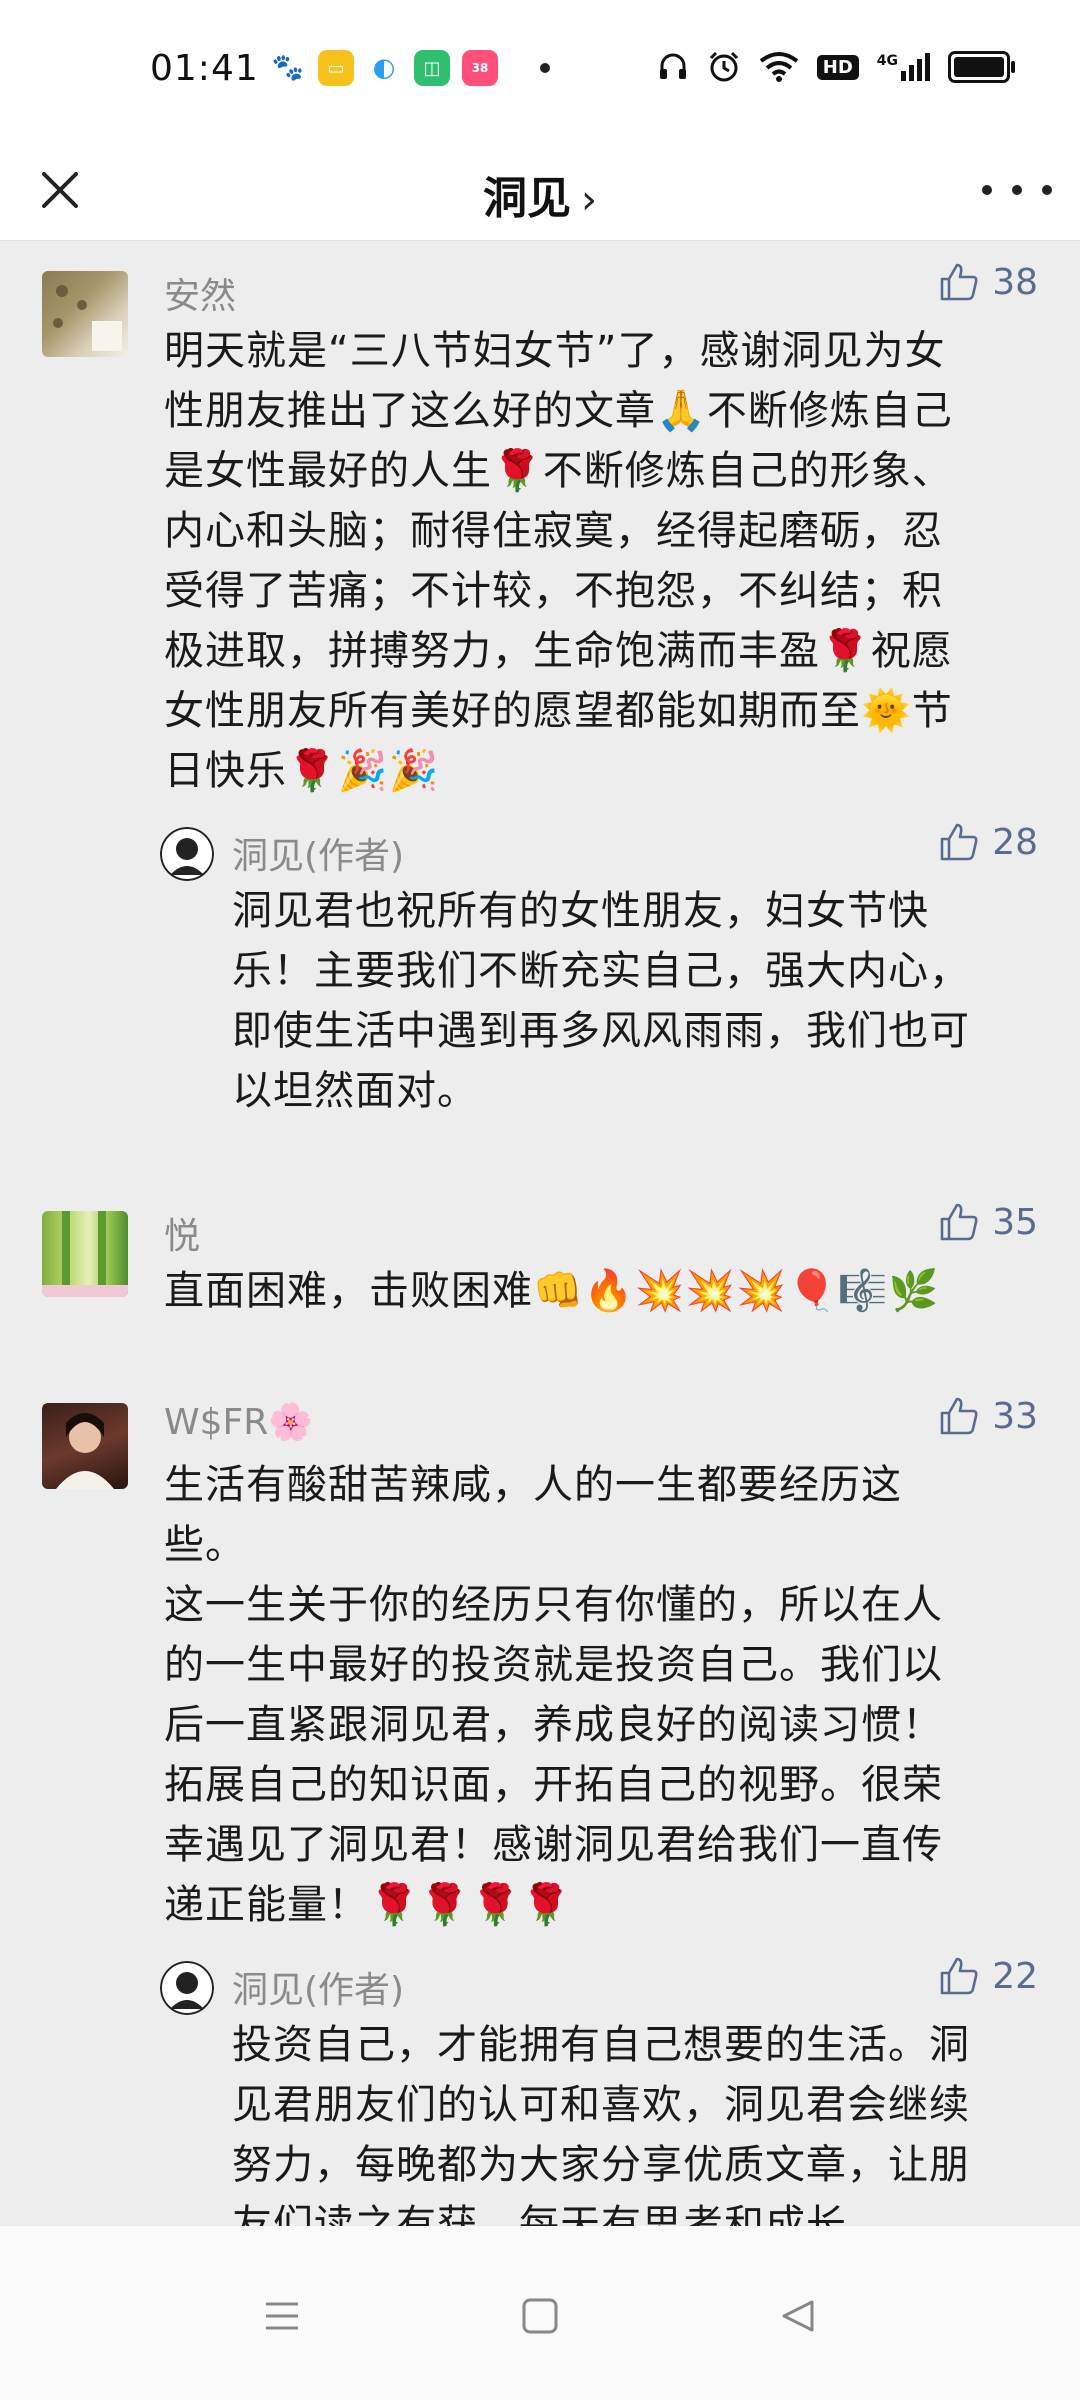 The width and height of the screenshot is (1080, 2400). What do you see at coordinates (432, 68) in the screenshot?
I see `shop-app-icon: ◫` at bounding box center [432, 68].